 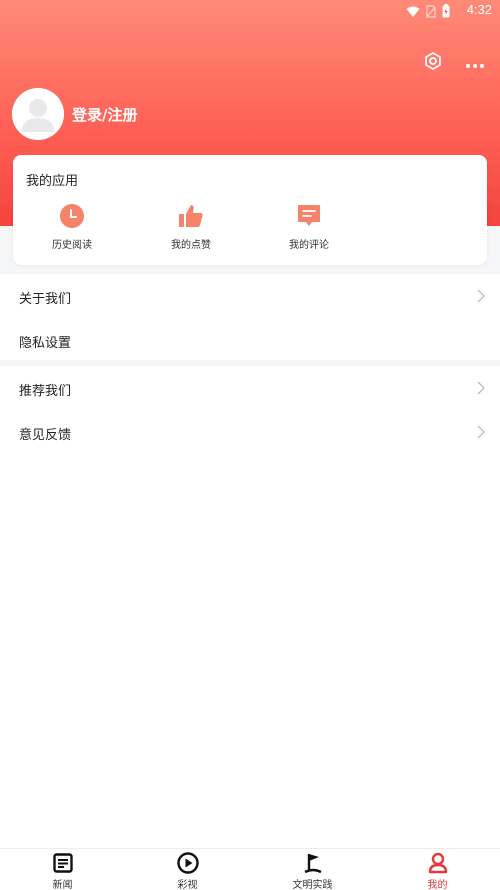 I want to click on app-item-likes: 我的点赞, so click(x=191, y=227).